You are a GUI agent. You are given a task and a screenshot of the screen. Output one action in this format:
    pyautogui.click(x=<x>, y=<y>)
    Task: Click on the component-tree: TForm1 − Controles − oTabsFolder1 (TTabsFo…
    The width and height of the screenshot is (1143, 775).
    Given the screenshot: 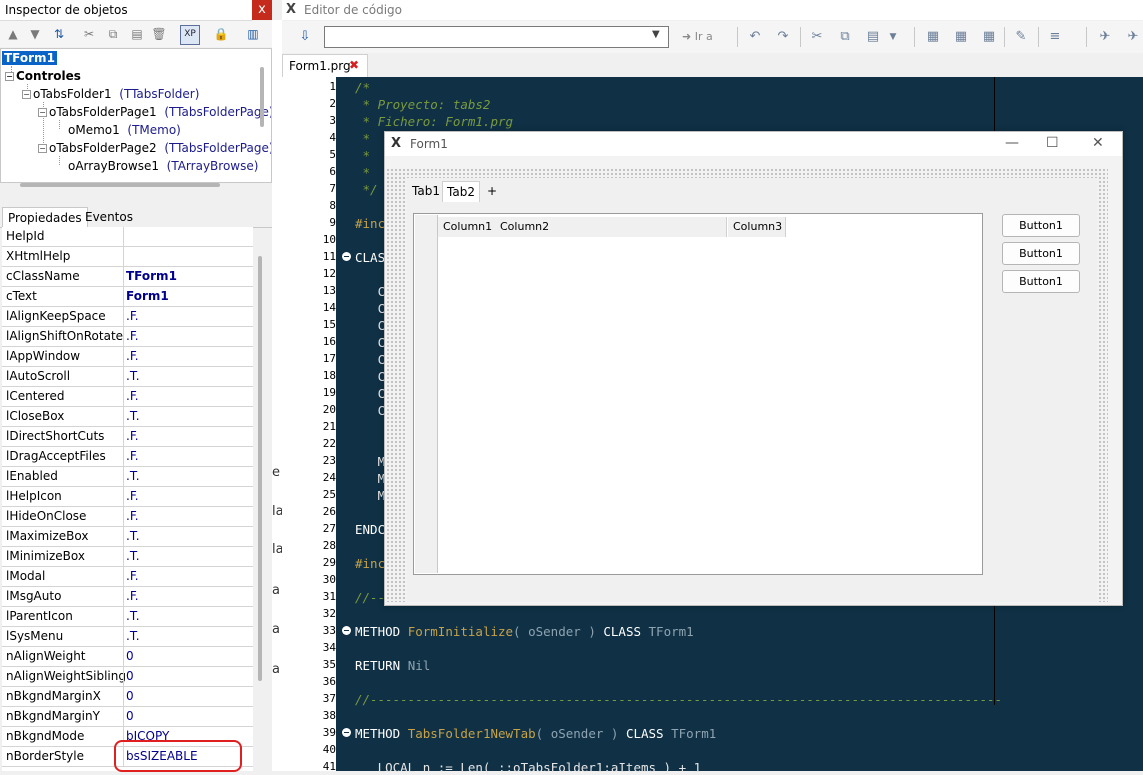 What is the action you would take?
    pyautogui.click(x=136, y=115)
    